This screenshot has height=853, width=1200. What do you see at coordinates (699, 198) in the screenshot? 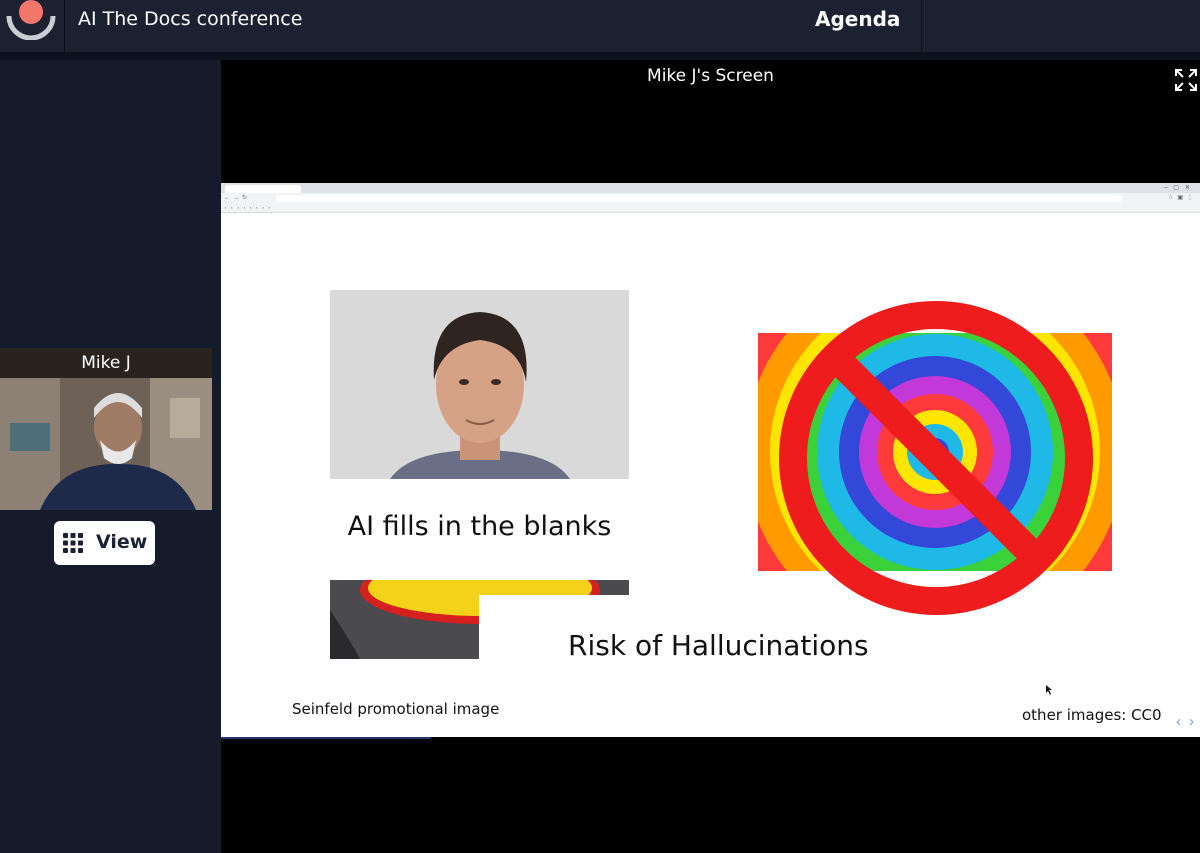
I see `browser-url-field` at bounding box center [699, 198].